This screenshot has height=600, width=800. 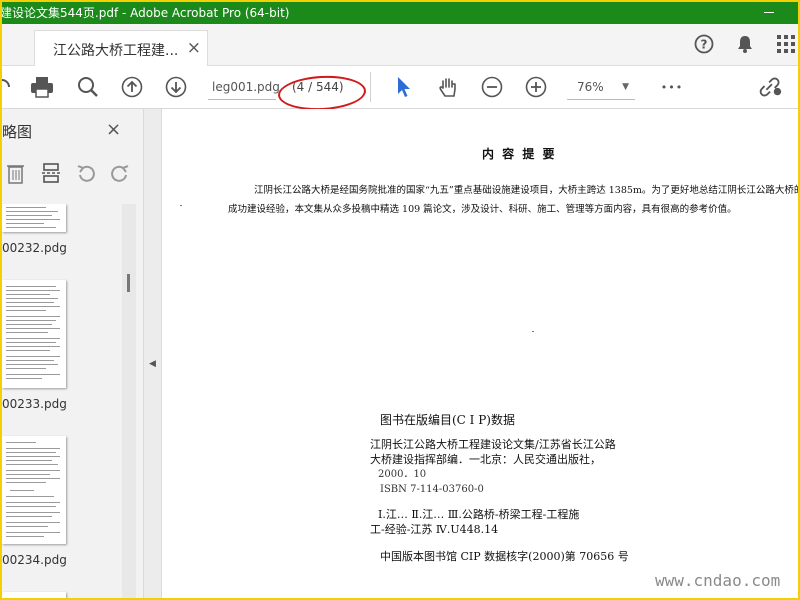 What do you see at coordinates (52, 173) in the screenshot?
I see `extract-pages-icon` at bounding box center [52, 173].